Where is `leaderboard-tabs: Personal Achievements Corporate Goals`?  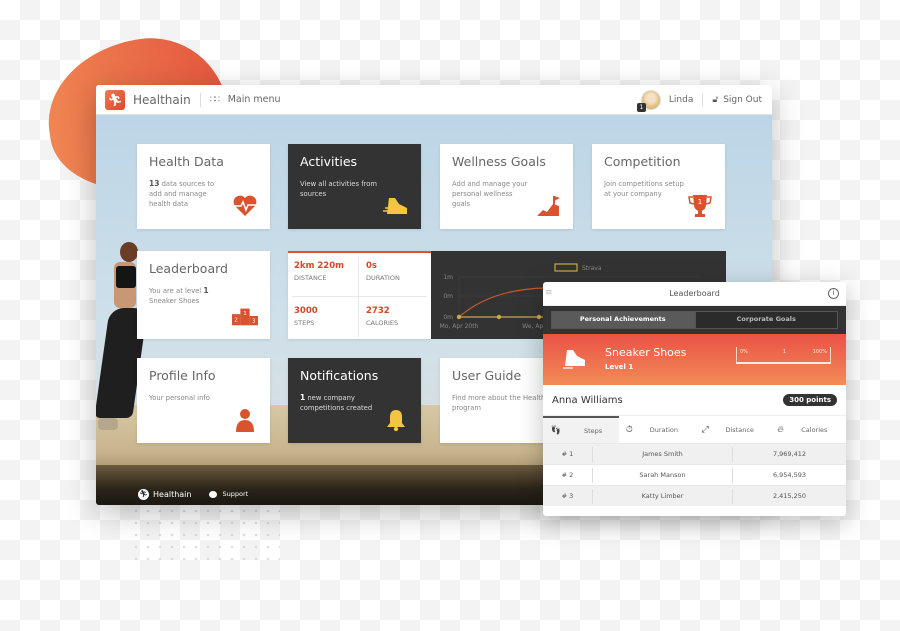
leaderboard-tabs: Personal Achievements Corporate Goals is located at coordinates (694, 320).